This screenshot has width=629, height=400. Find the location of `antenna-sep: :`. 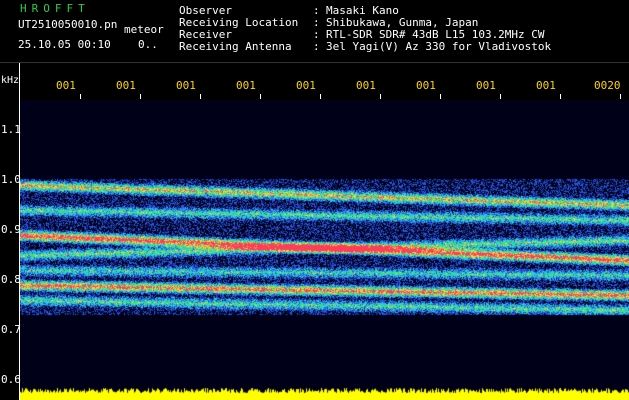

antenna-sep: : is located at coordinates (316, 46).